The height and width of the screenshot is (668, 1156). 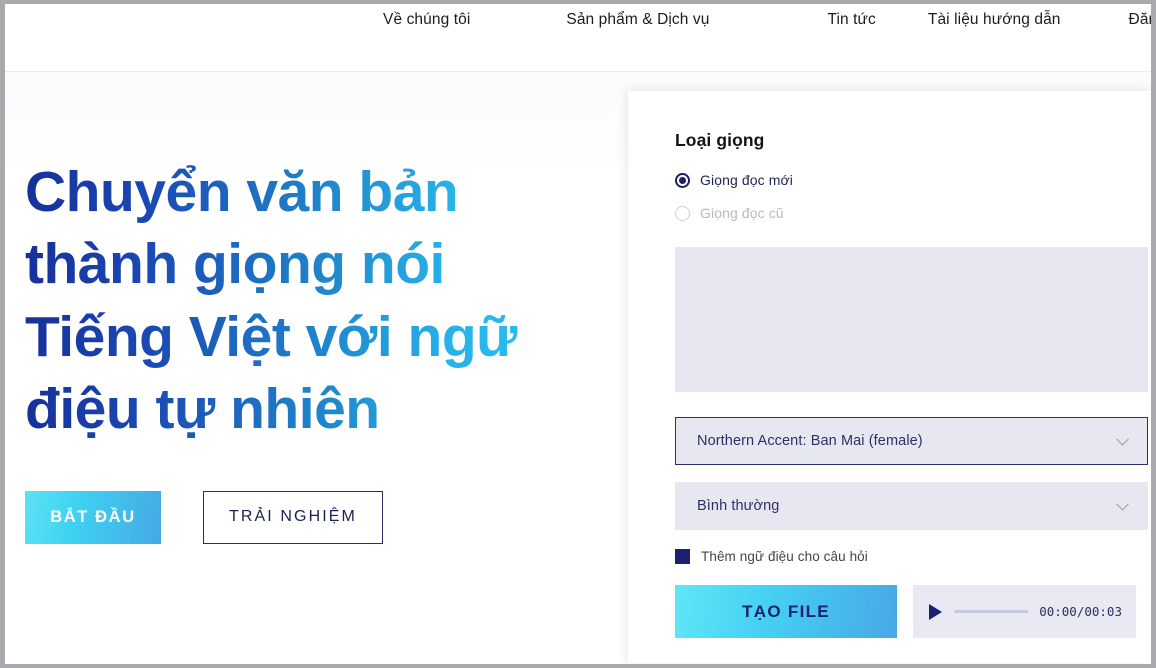 What do you see at coordinates (682, 213) in the screenshot?
I see `radio-unselected-icon` at bounding box center [682, 213].